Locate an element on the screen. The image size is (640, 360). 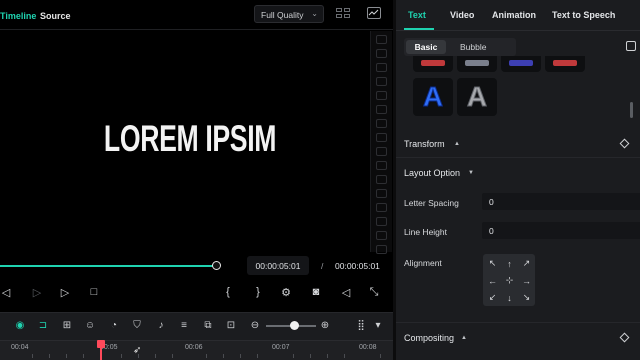
segment-bubble: Bubble is located at coordinates (473, 47).